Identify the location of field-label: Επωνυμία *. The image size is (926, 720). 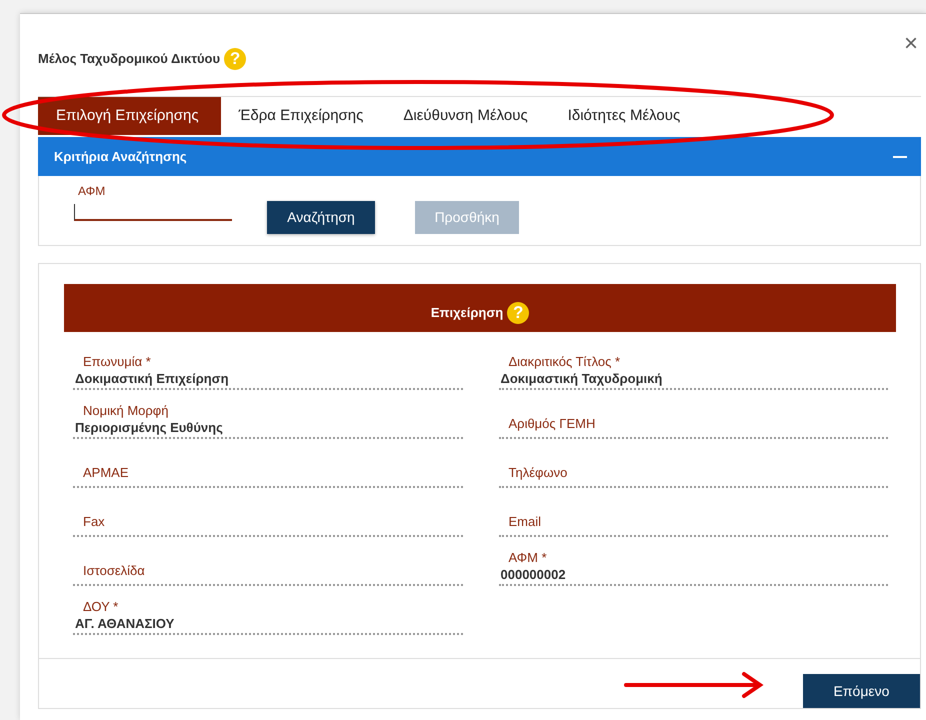
(117, 362).